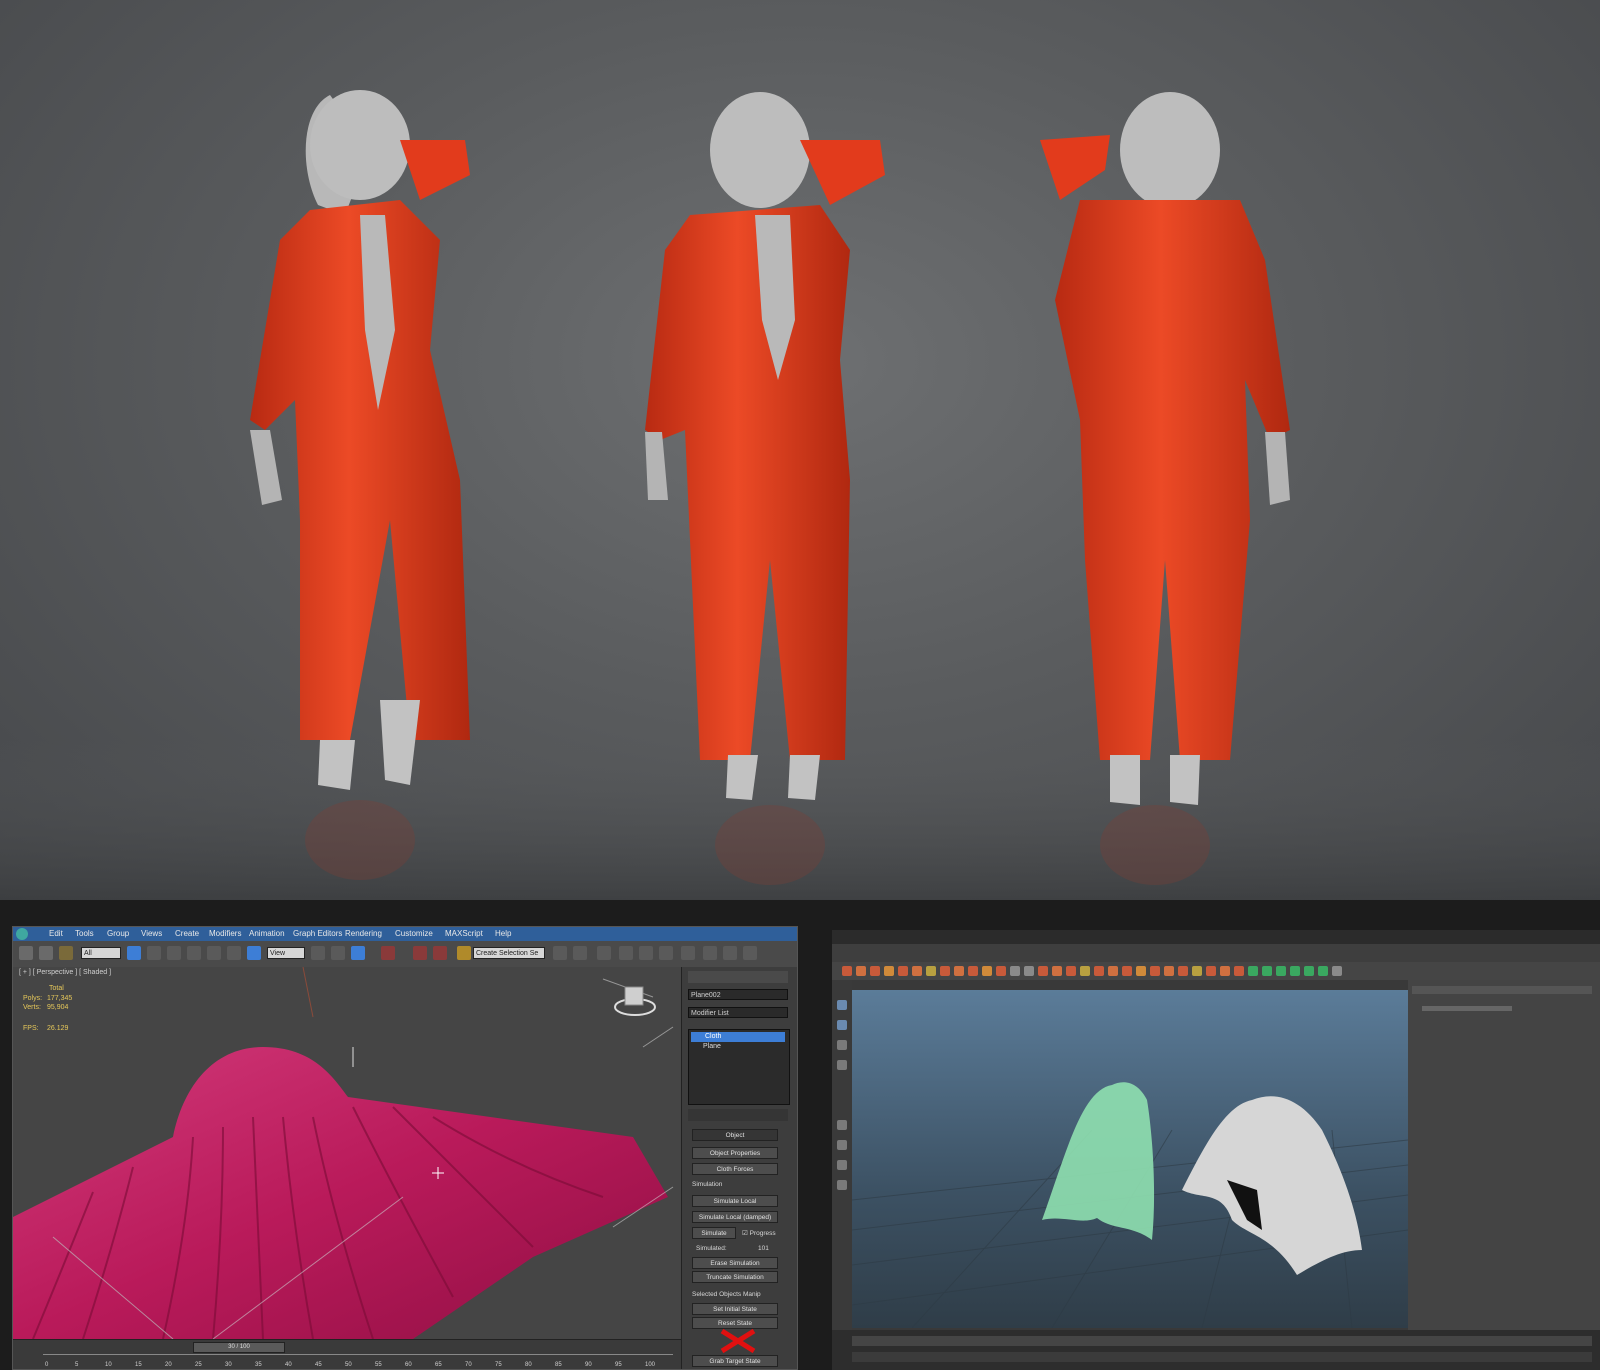  What do you see at coordinates (154, 953) in the screenshot?
I see `select-by-name-icon` at bounding box center [154, 953].